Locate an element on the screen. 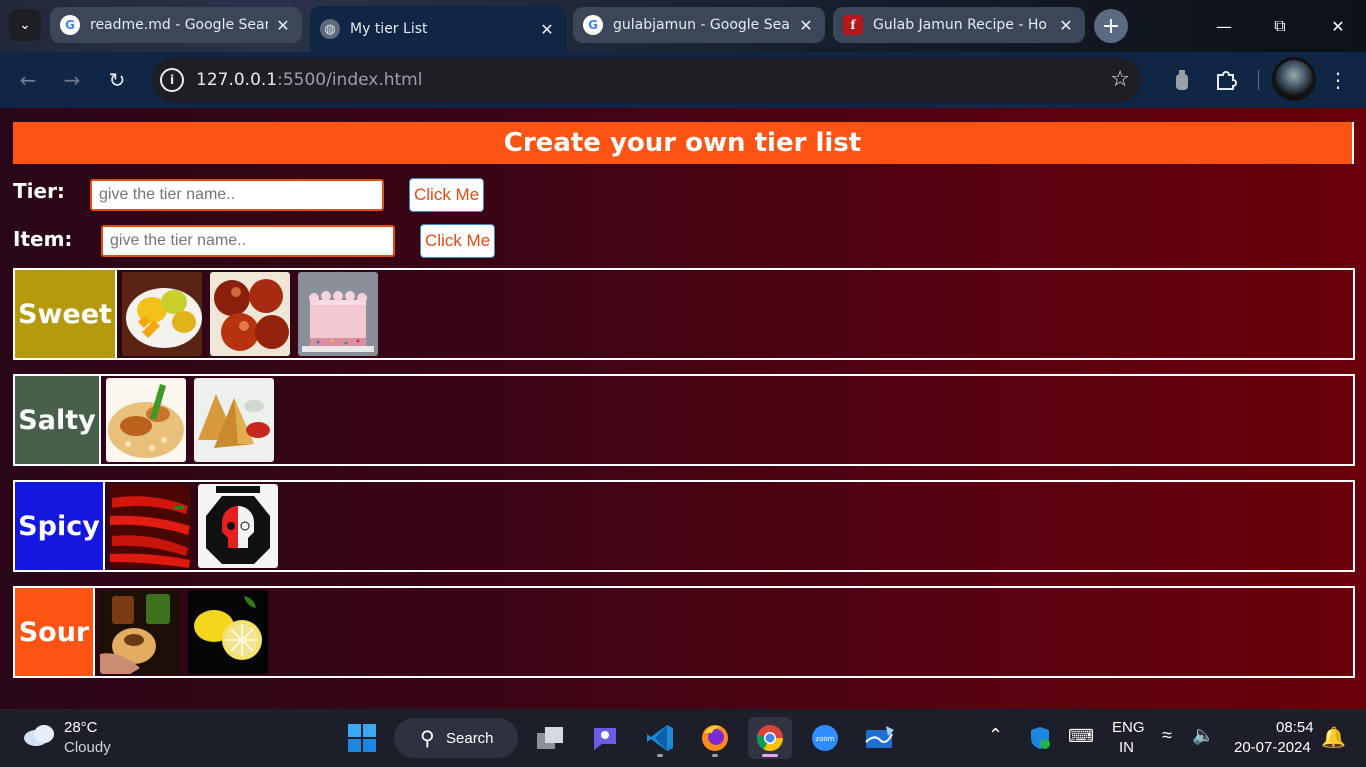  task-view-button is located at coordinates (550, 738).